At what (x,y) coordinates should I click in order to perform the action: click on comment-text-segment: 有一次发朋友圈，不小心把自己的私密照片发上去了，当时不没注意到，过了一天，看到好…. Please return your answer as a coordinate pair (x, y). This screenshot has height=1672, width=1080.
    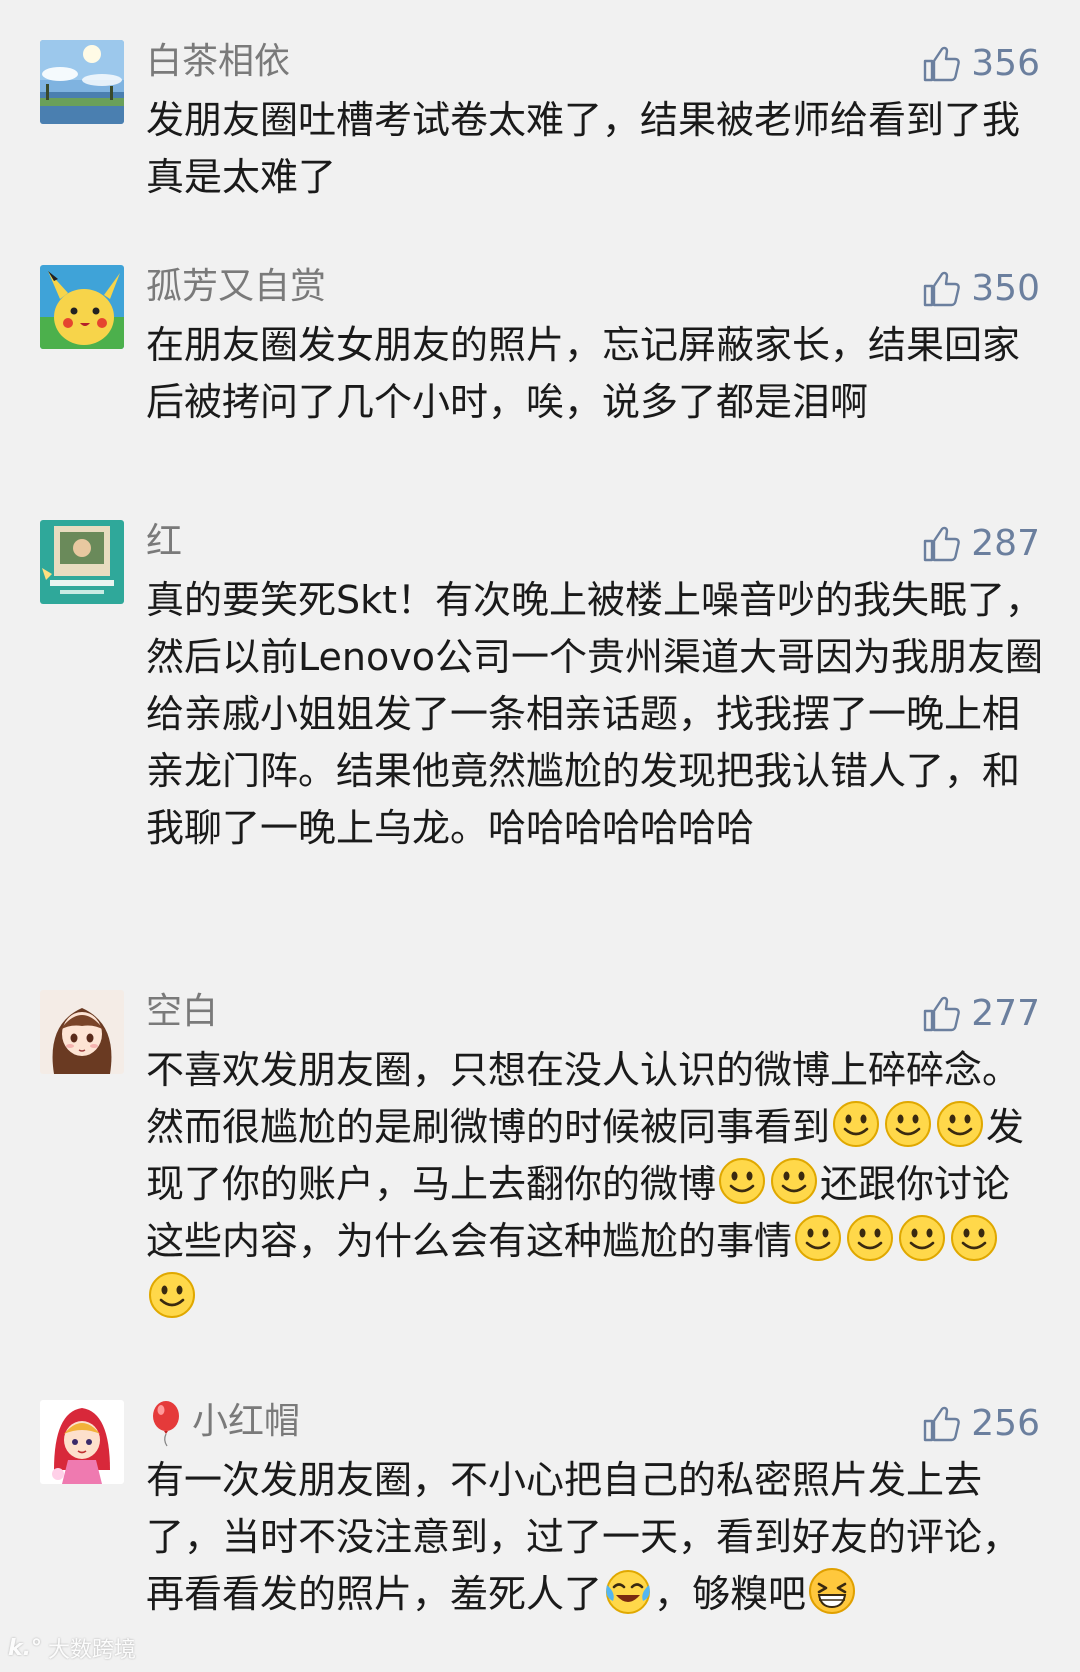
    Looking at the image, I should click on (583, 1537).